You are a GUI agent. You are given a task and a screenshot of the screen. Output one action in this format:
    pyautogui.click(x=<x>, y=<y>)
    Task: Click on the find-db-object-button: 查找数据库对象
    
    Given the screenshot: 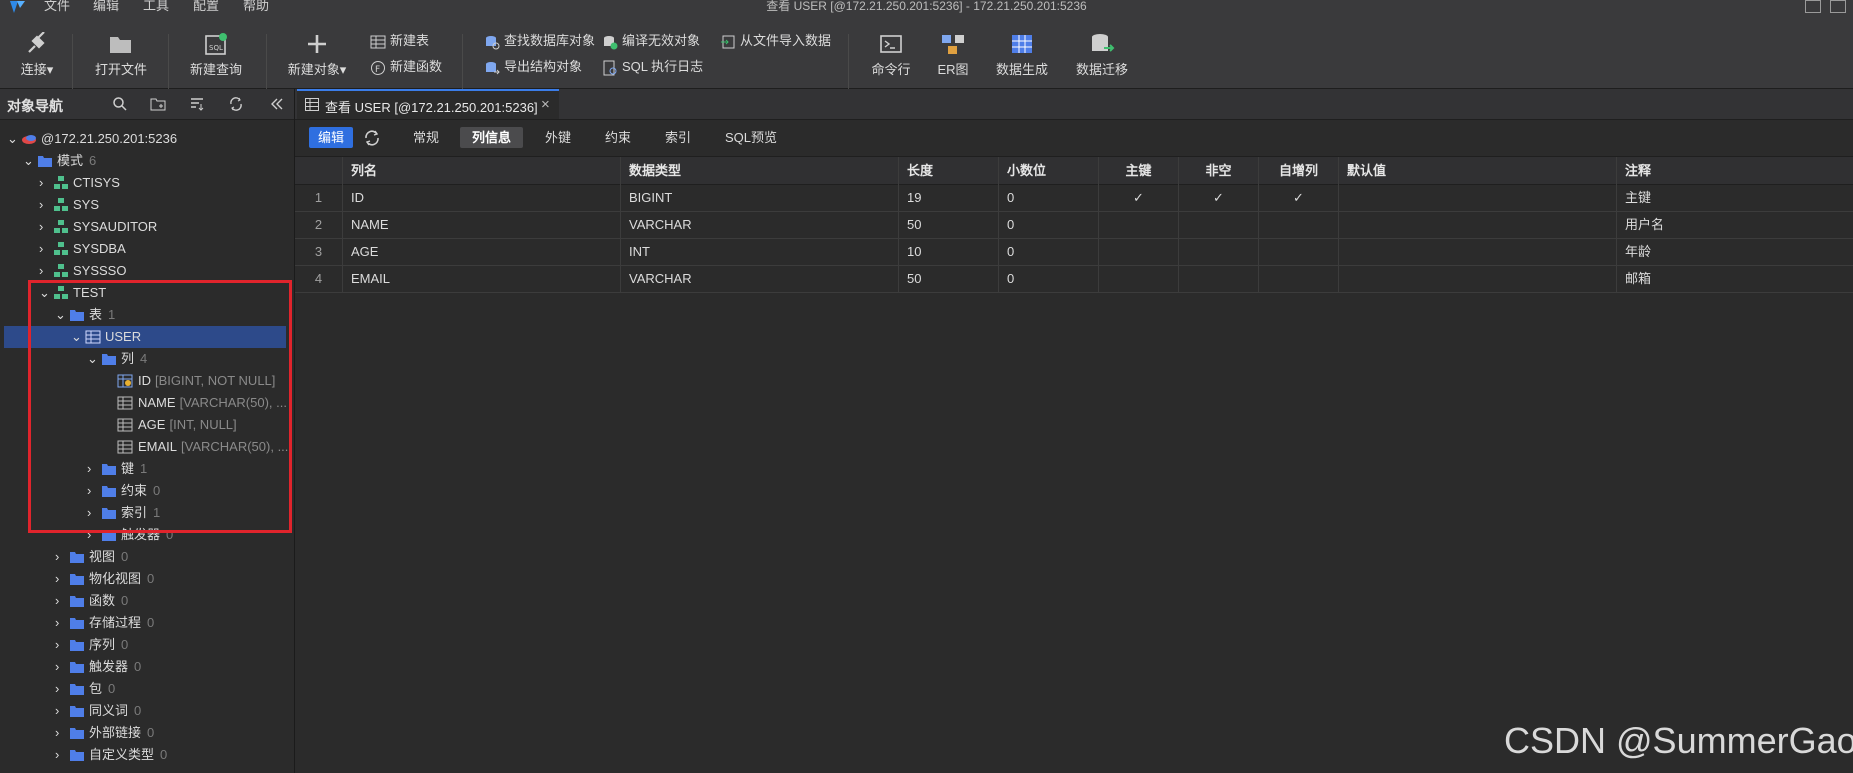 What is the action you would take?
    pyautogui.click(x=539, y=41)
    